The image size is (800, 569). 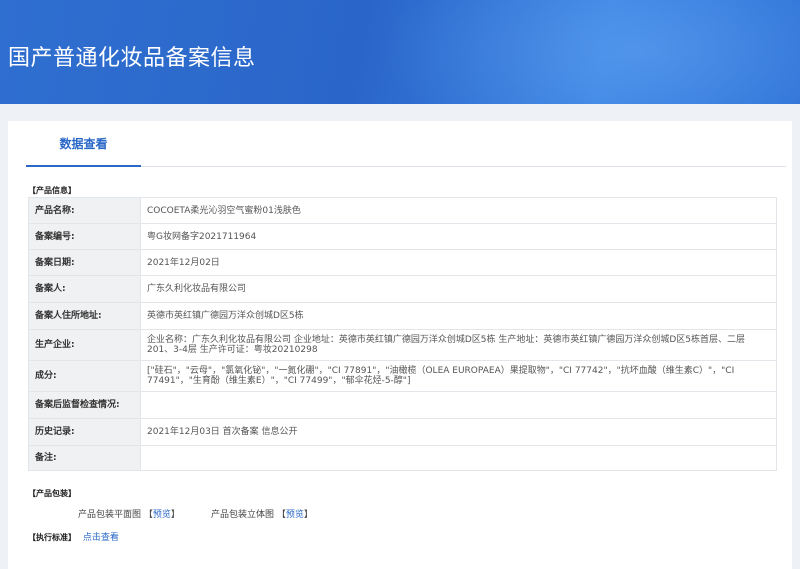 I want to click on product-info-section-label: 【产品信息】, so click(x=52, y=190).